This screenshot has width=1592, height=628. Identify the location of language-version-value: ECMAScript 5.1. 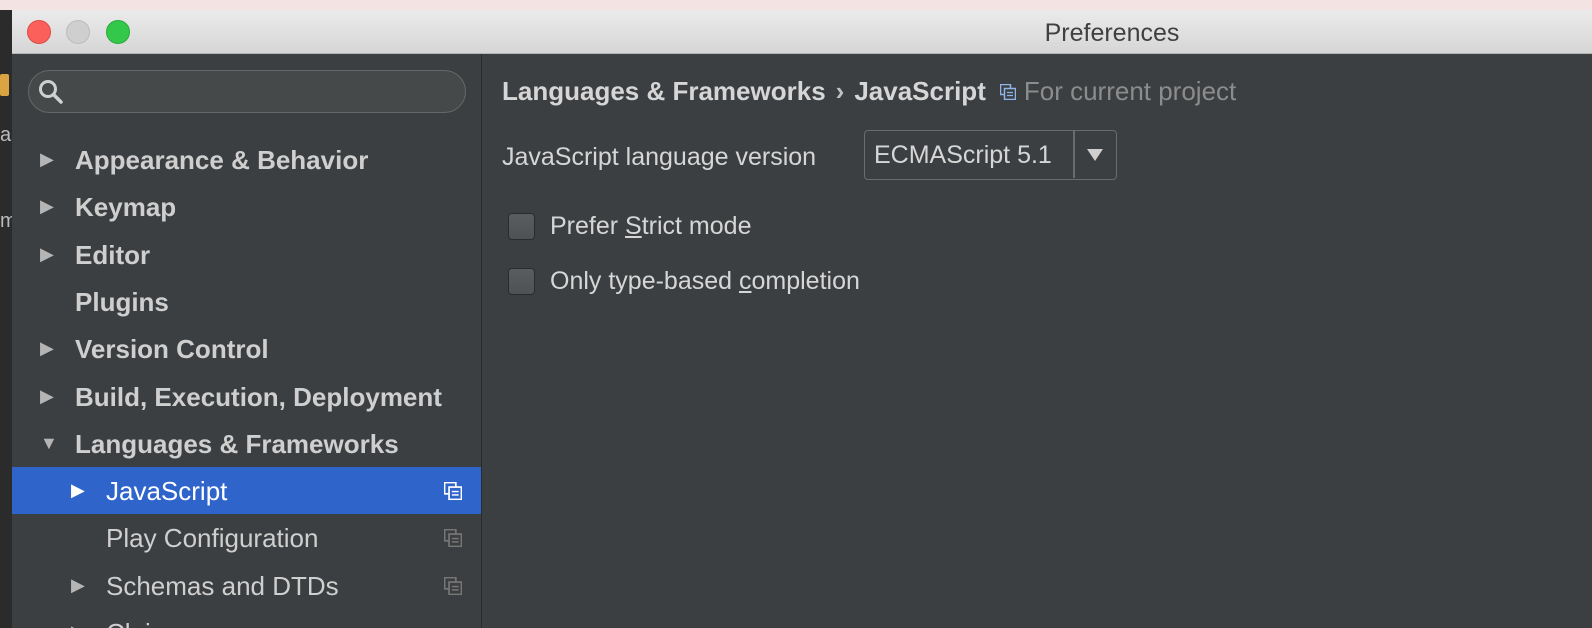
(963, 155).